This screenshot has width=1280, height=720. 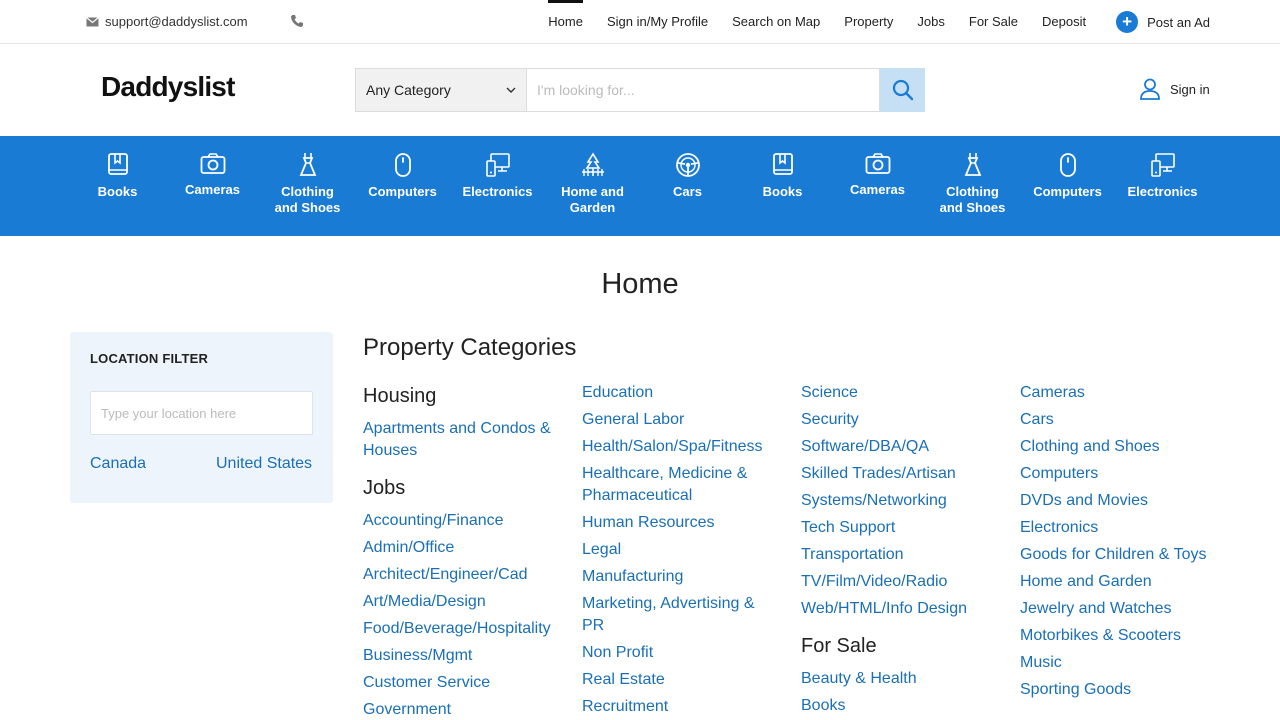 I want to click on category-link: Cameras, so click(x=1117, y=393).